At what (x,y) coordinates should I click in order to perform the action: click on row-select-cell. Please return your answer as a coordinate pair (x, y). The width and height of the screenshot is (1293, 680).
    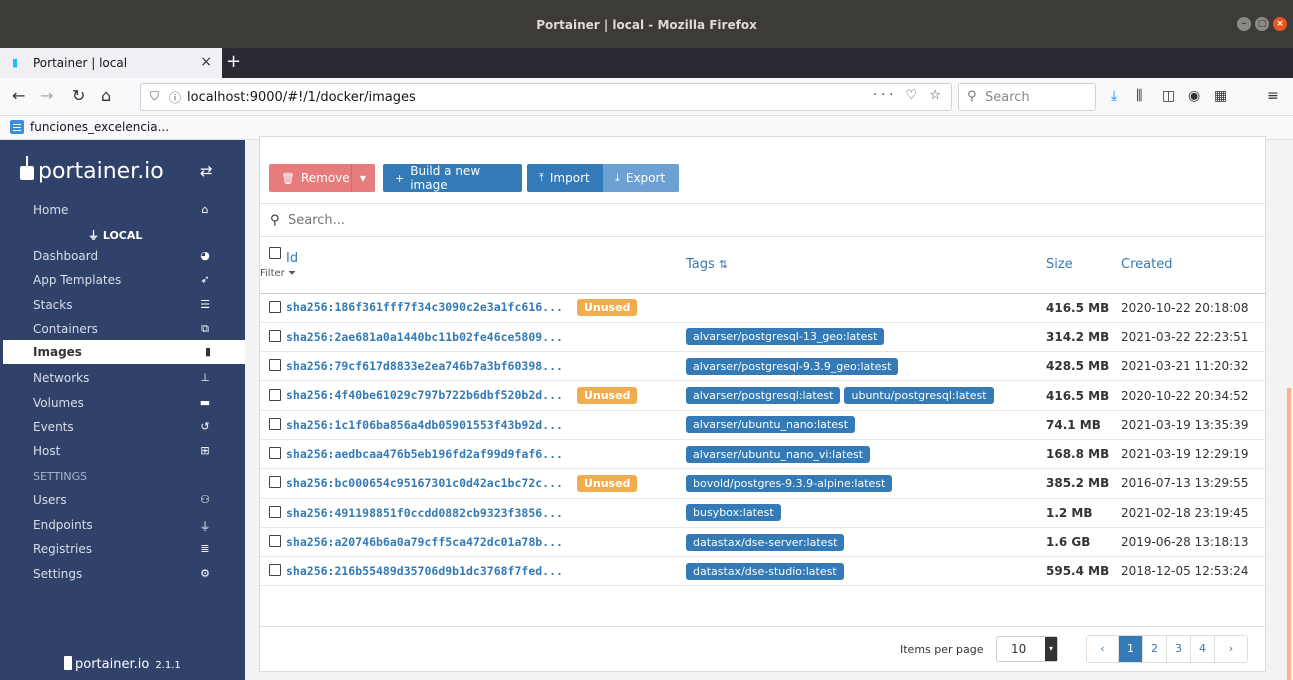
    Looking at the image, I should click on (273, 395).